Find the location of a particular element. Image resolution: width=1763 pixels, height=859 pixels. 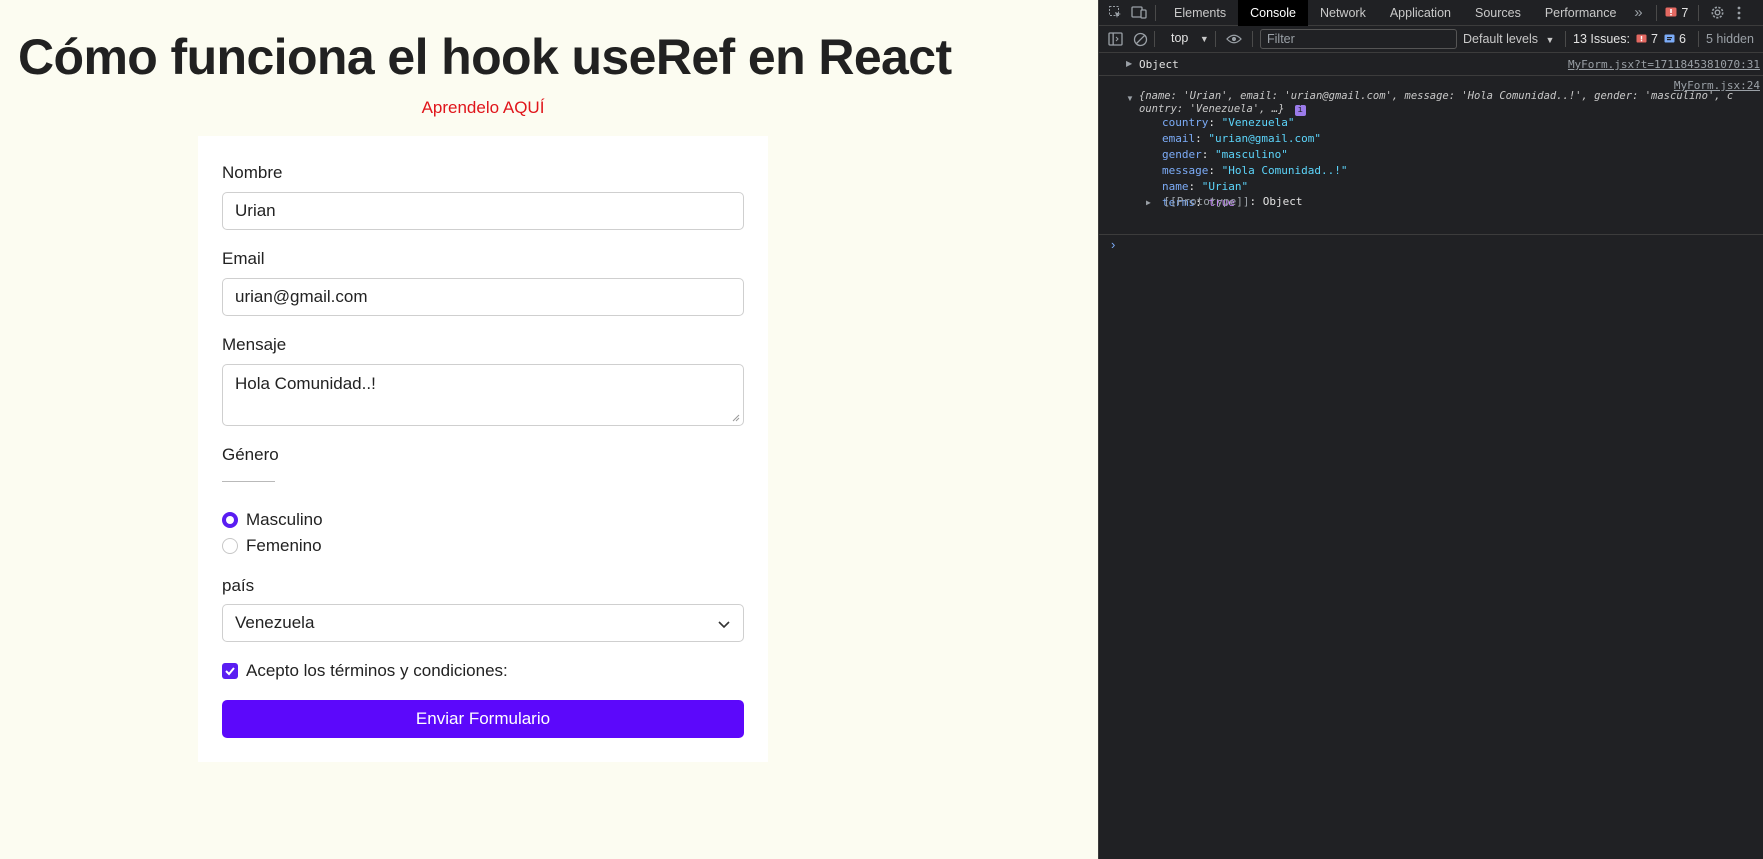

message-text: Hola Comunidad..! is located at coordinates (305, 383).